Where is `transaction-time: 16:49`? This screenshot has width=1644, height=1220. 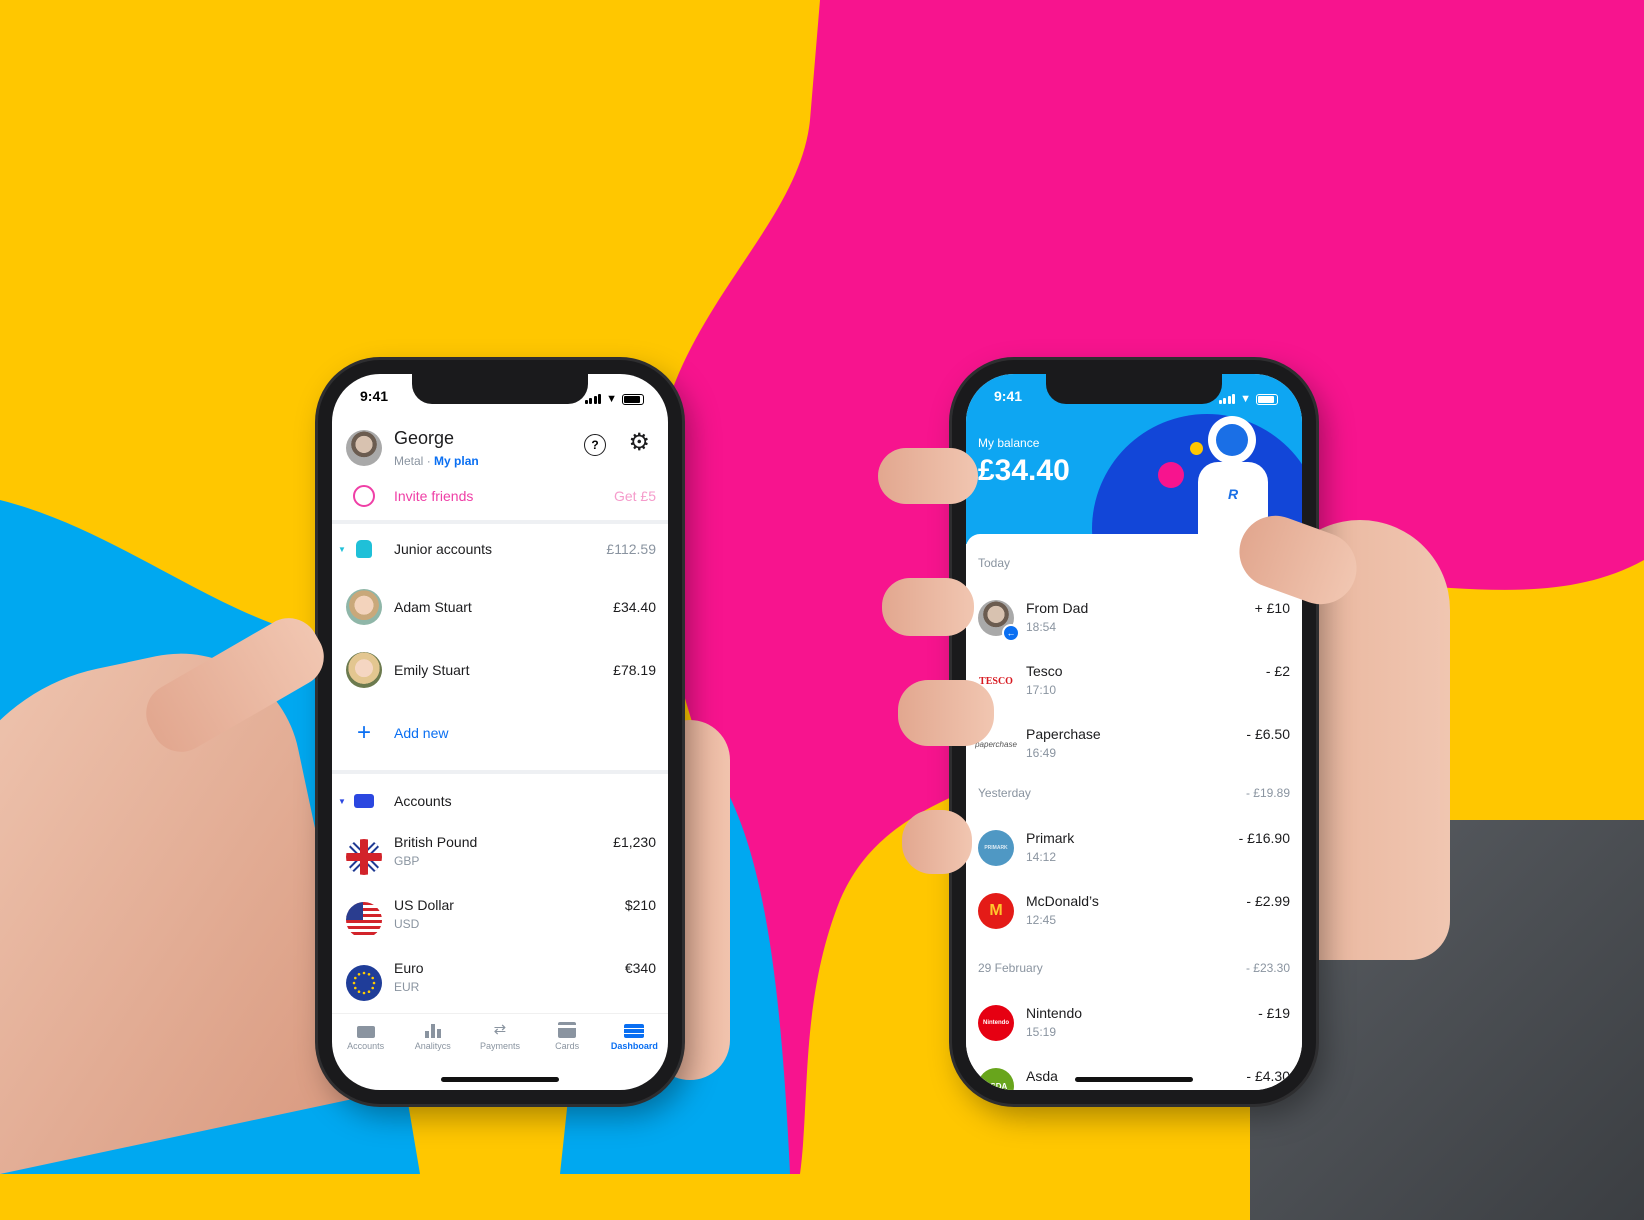
transaction-time: 16:49 is located at coordinates (1041, 753).